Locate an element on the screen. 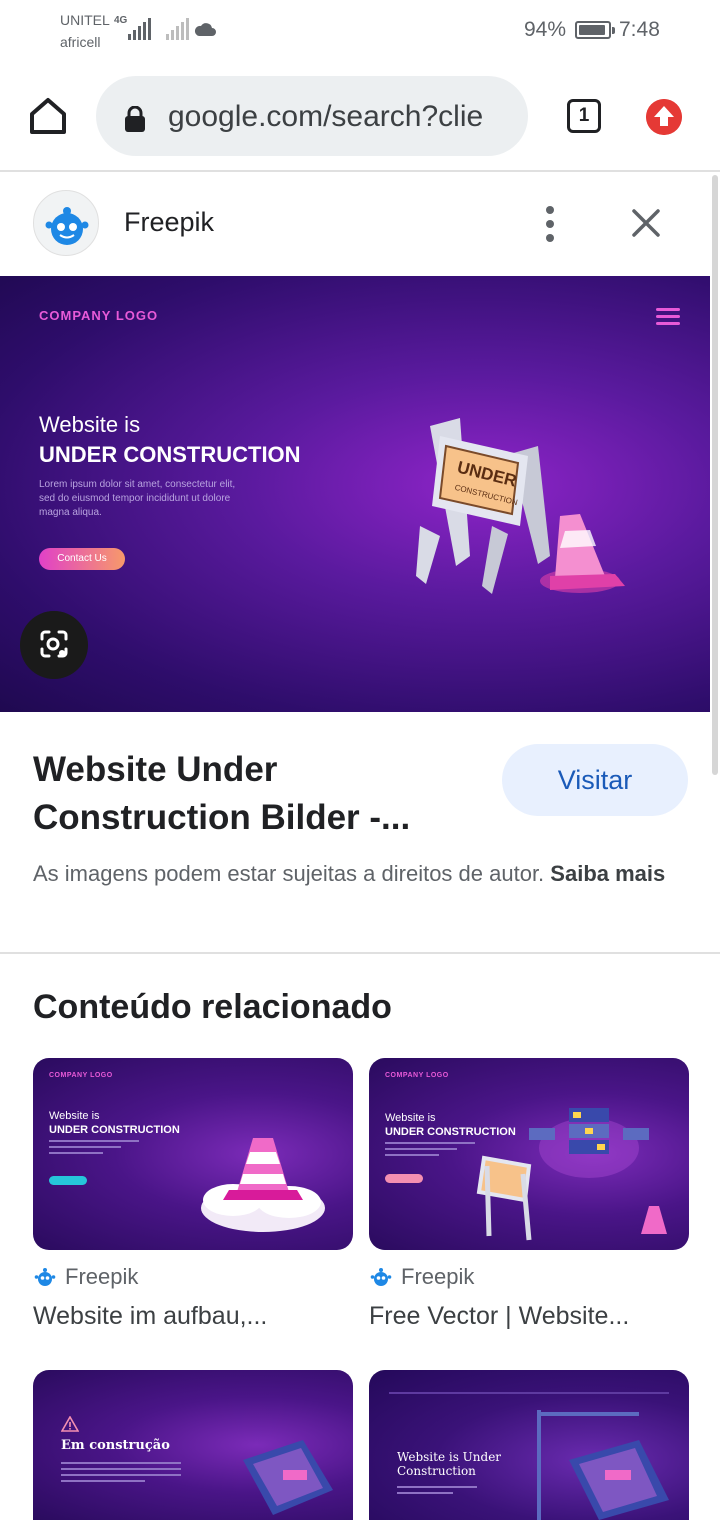 The width and height of the screenshot is (720, 1520). lock-icon is located at coordinates (135, 119).